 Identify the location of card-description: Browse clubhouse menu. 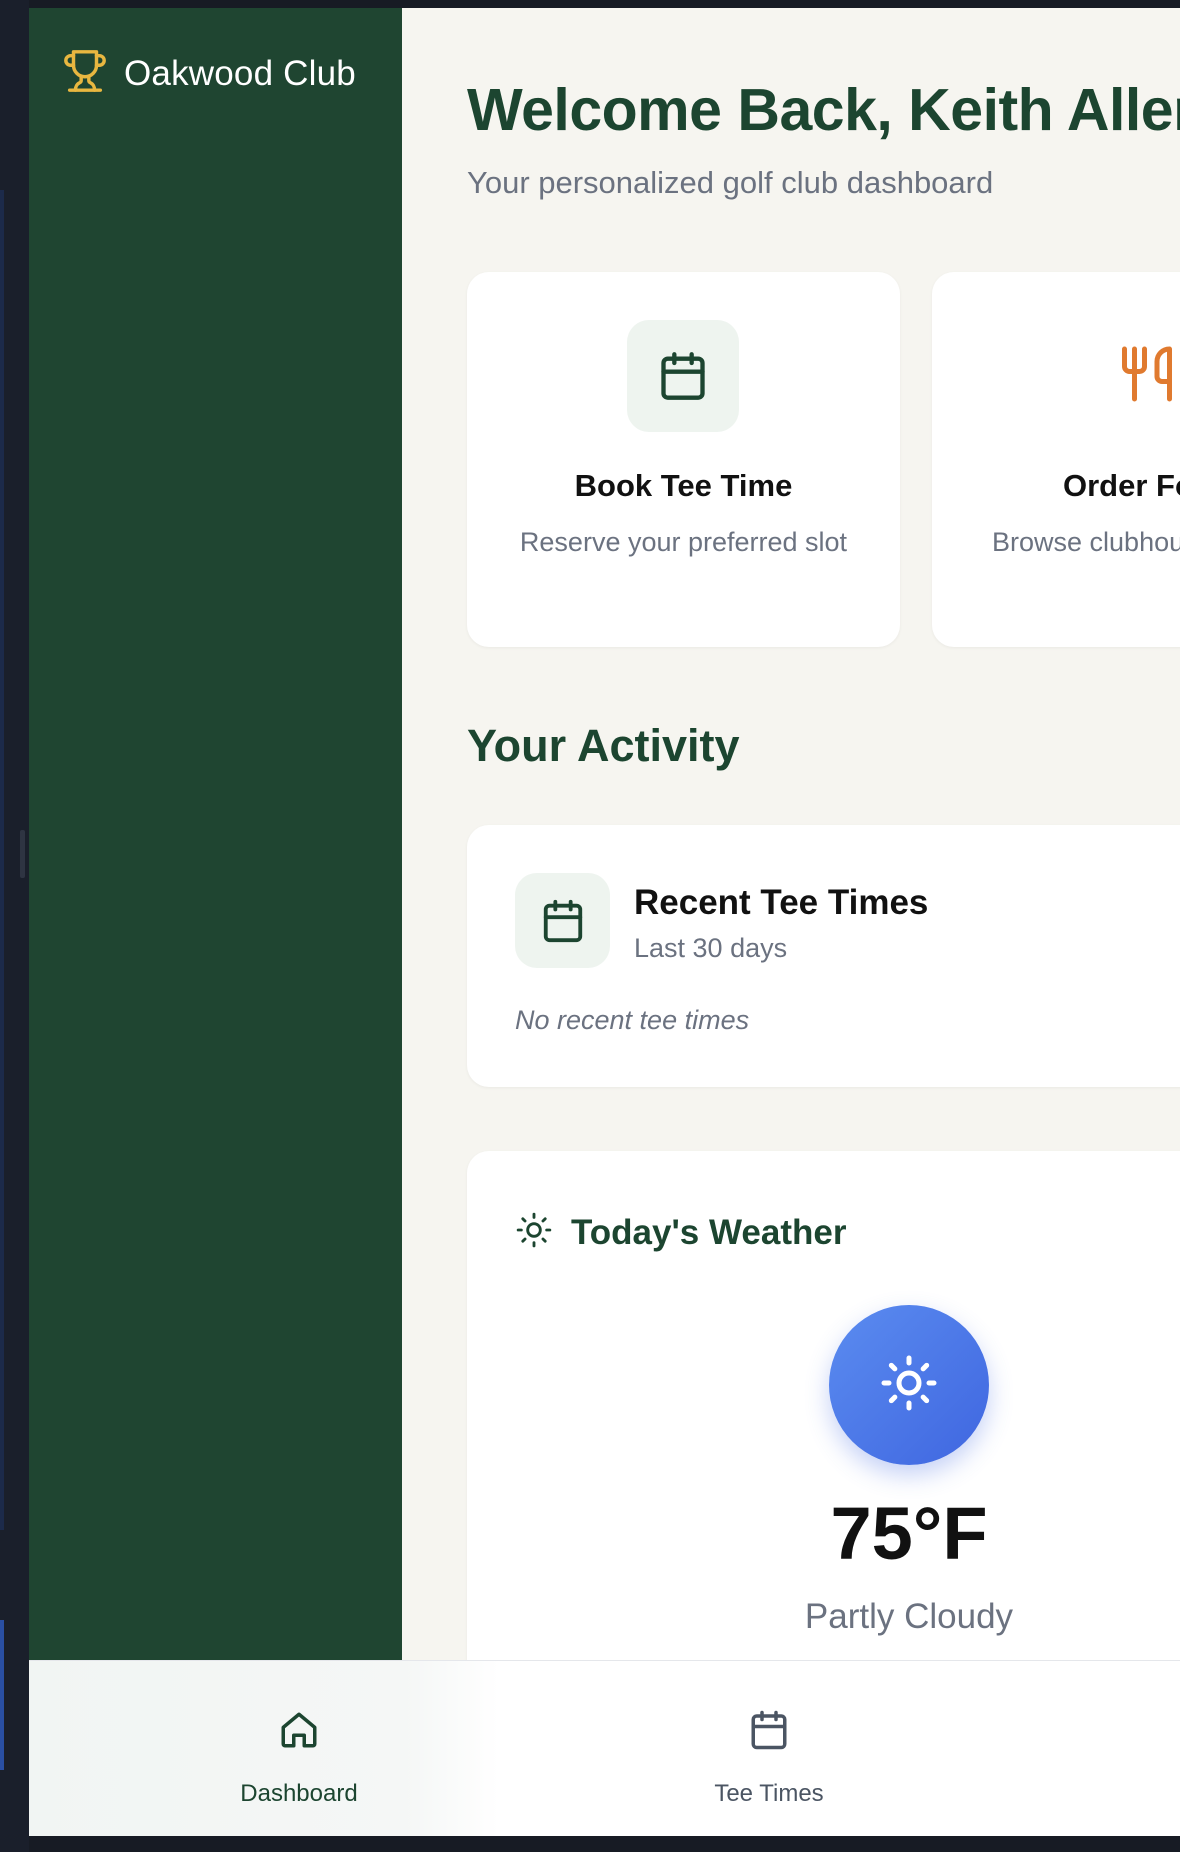
(1086, 542).